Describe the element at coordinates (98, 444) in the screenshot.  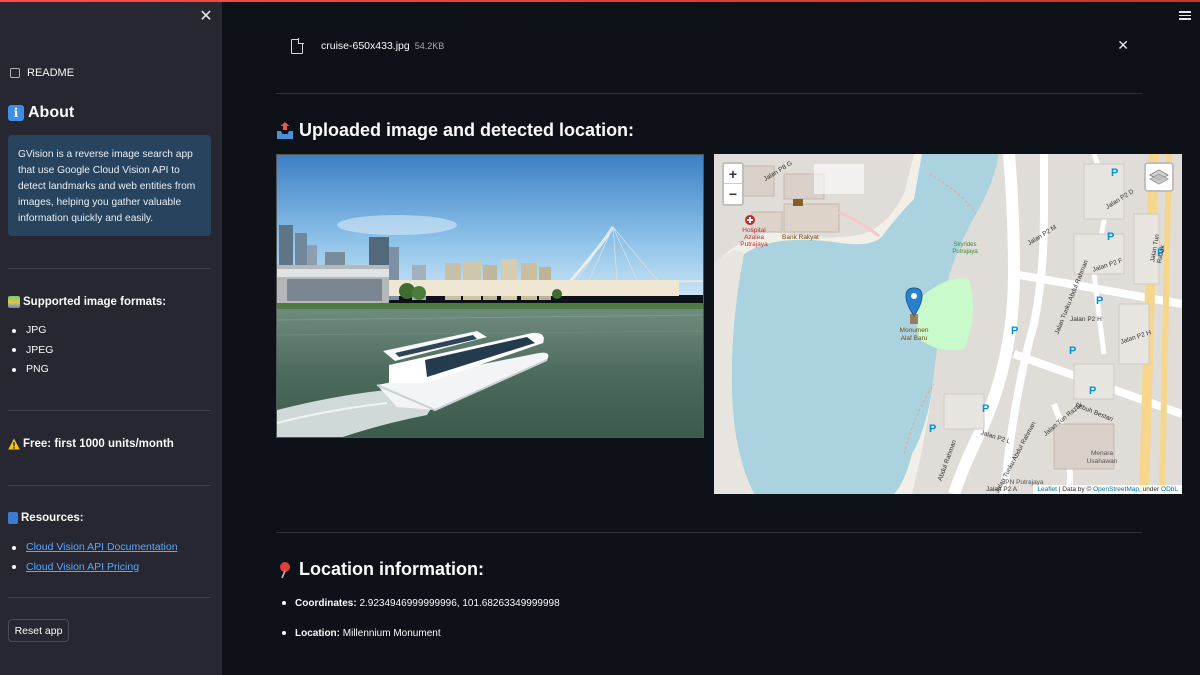
I see `free-tier-text: Free: first 1000 units/month` at that location.